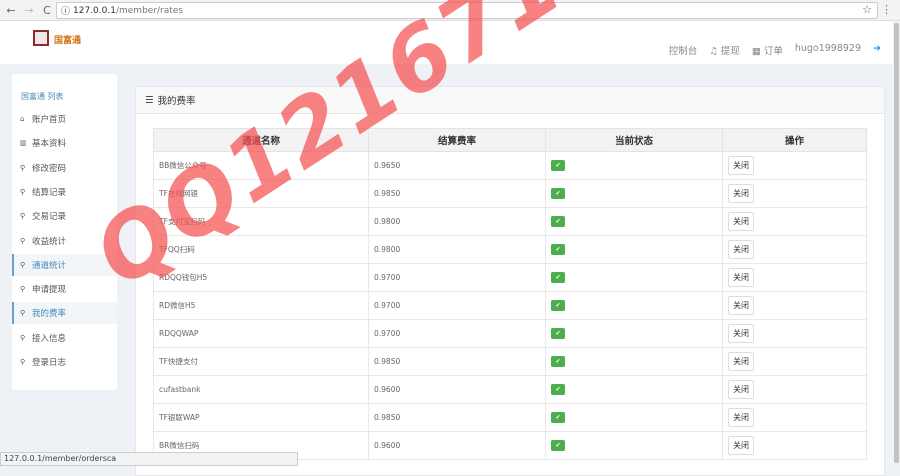  Describe the element at coordinates (877, 50) in the screenshot. I see `logout-icon: ➜` at that location.